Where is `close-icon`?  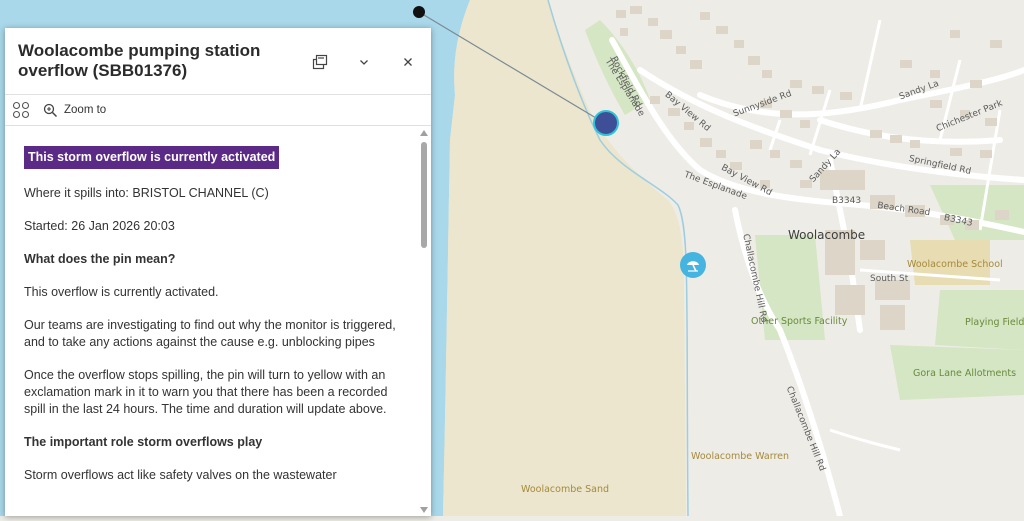
close-icon is located at coordinates (408, 62).